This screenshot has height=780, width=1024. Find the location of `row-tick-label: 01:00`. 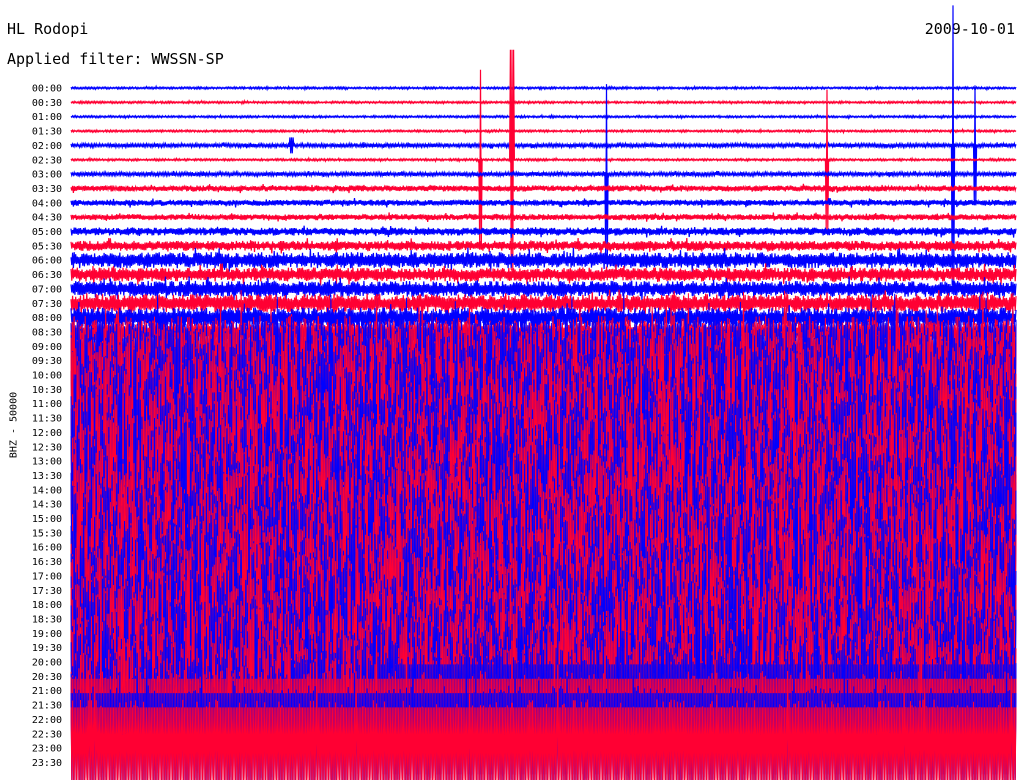

row-tick-label: 01:00 is located at coordinates (47, 117).